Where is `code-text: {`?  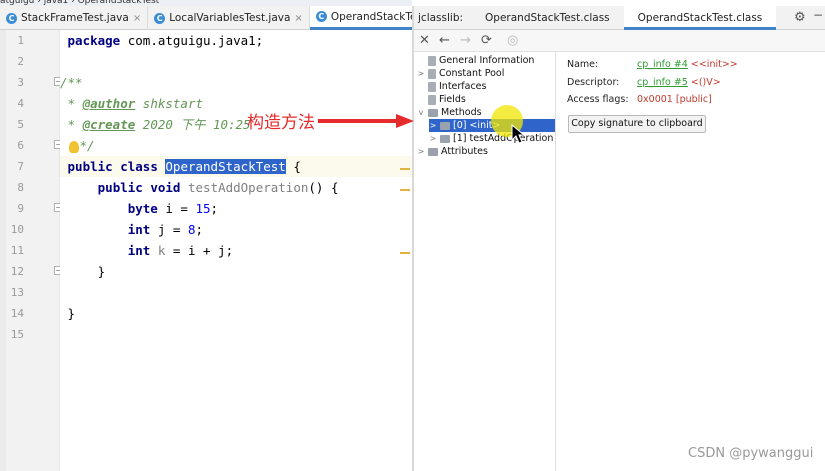 code-text: { is located at coordinates (293, 166).